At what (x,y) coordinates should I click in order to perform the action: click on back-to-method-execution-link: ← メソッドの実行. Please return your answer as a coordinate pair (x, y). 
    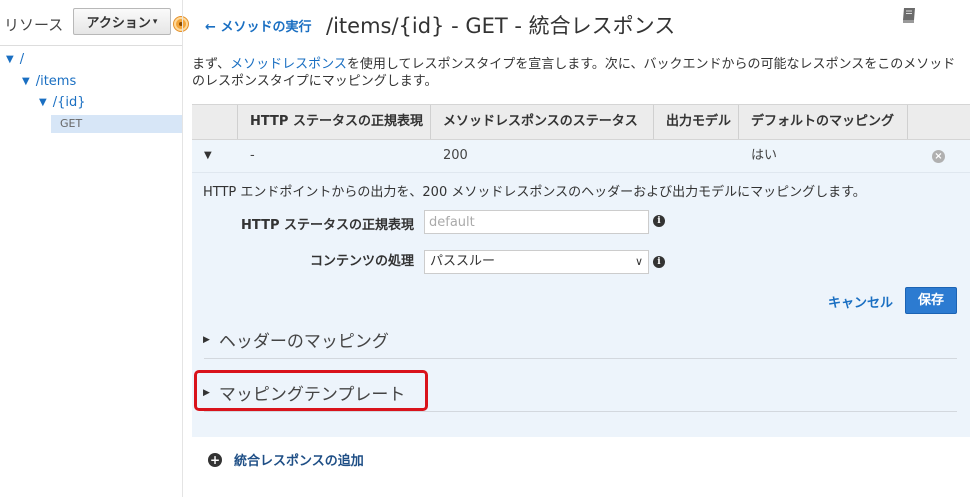
    Looking at the image, I should click on (258, 25).